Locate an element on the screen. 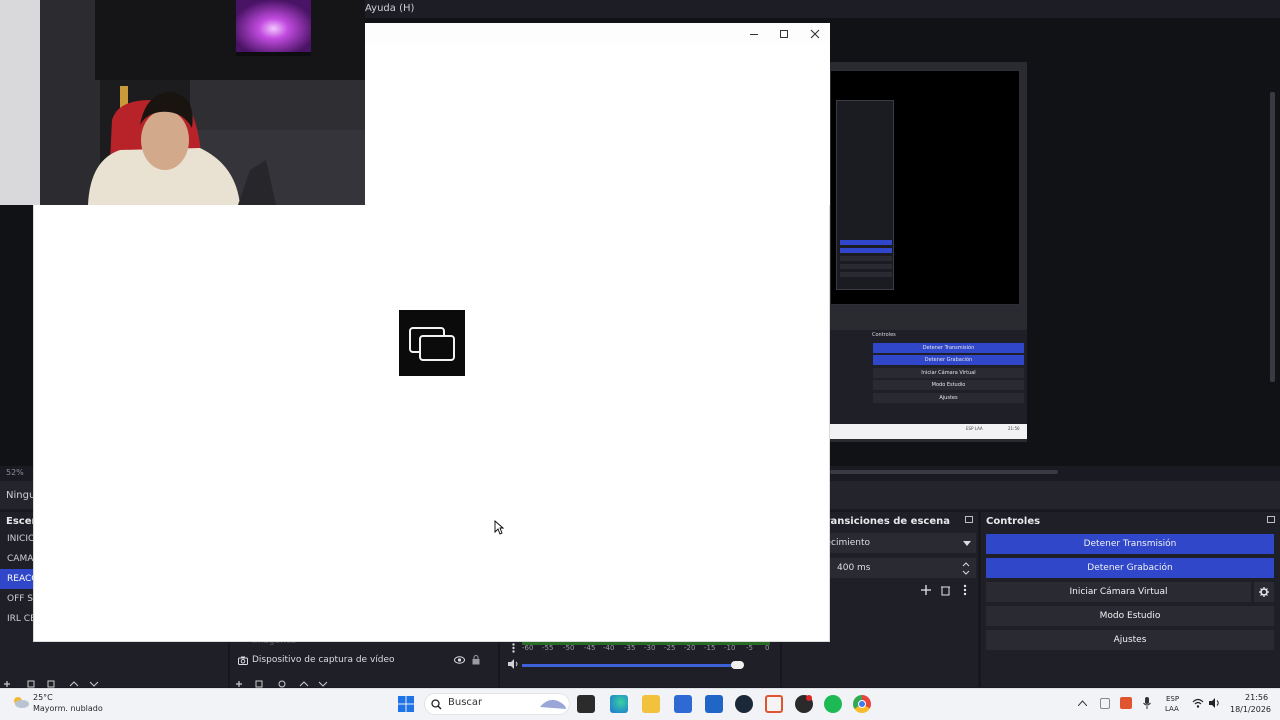  nested-tray-lang: ESP LAA is located at coordinates (974, 428).